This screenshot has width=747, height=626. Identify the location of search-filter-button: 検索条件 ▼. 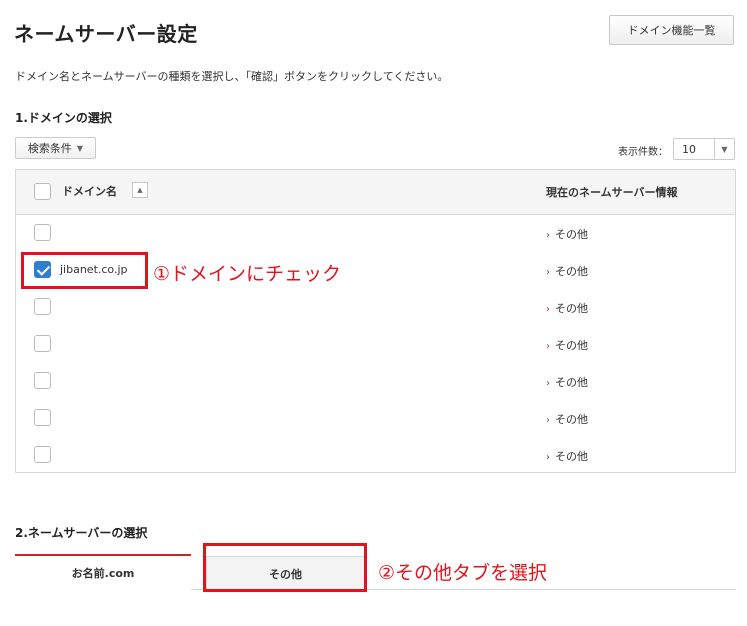
(55, 148).